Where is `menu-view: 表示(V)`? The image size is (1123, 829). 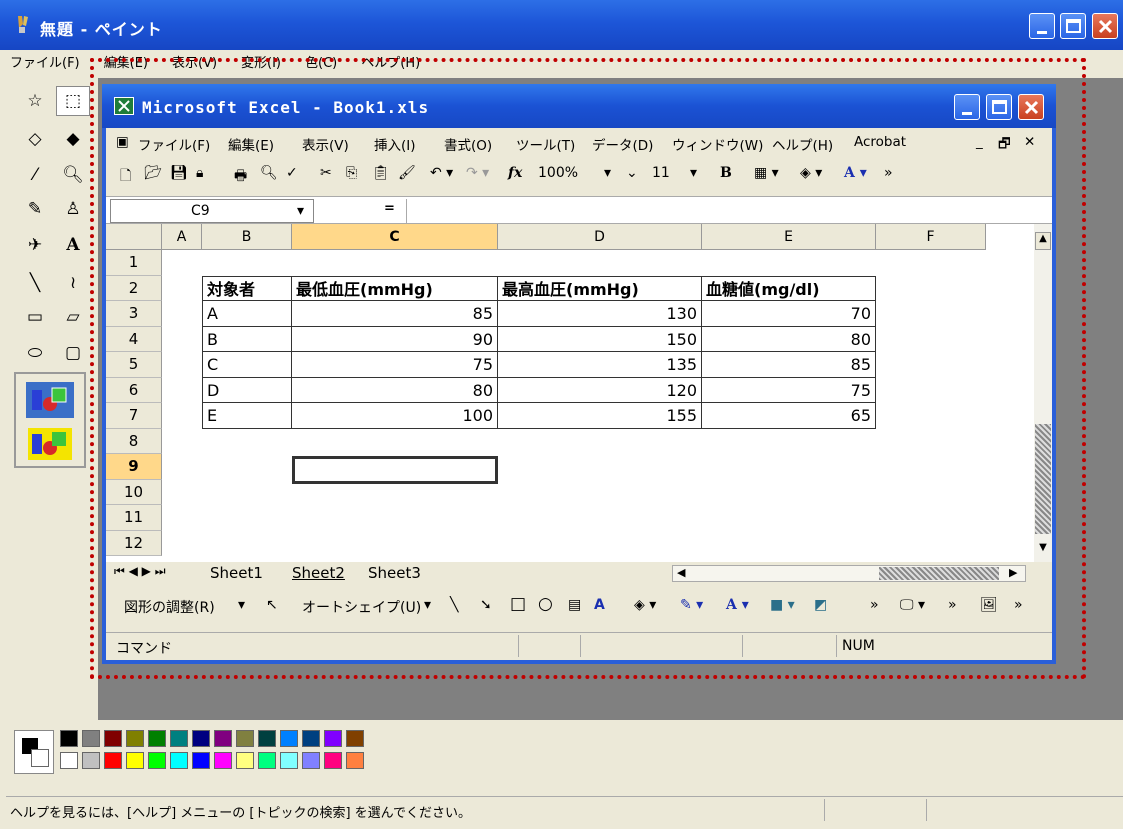 menu-view: 表示(V) is located at coordinates (194, 62).